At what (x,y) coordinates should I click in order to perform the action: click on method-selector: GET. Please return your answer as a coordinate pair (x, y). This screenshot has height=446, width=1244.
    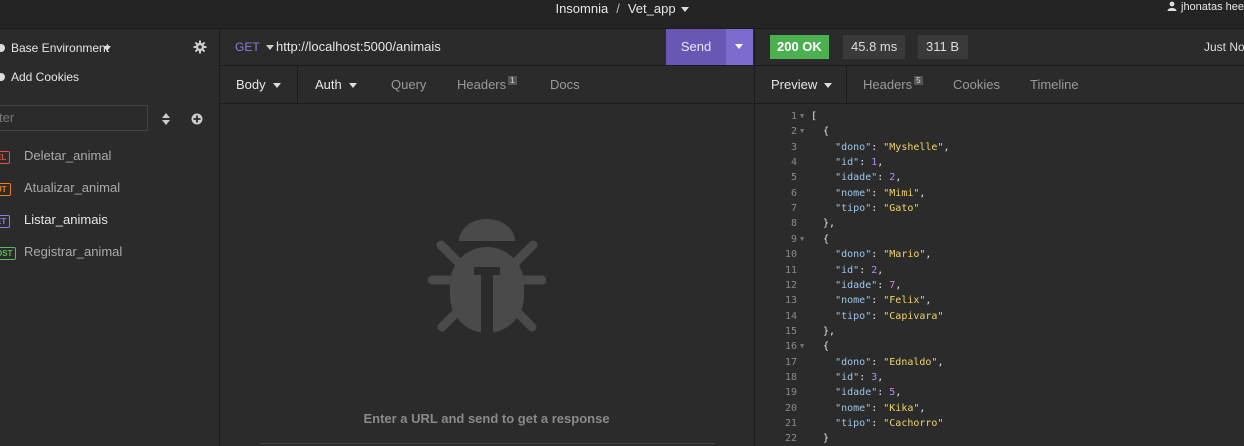
    Looking at the image, I should click on (254, 47).